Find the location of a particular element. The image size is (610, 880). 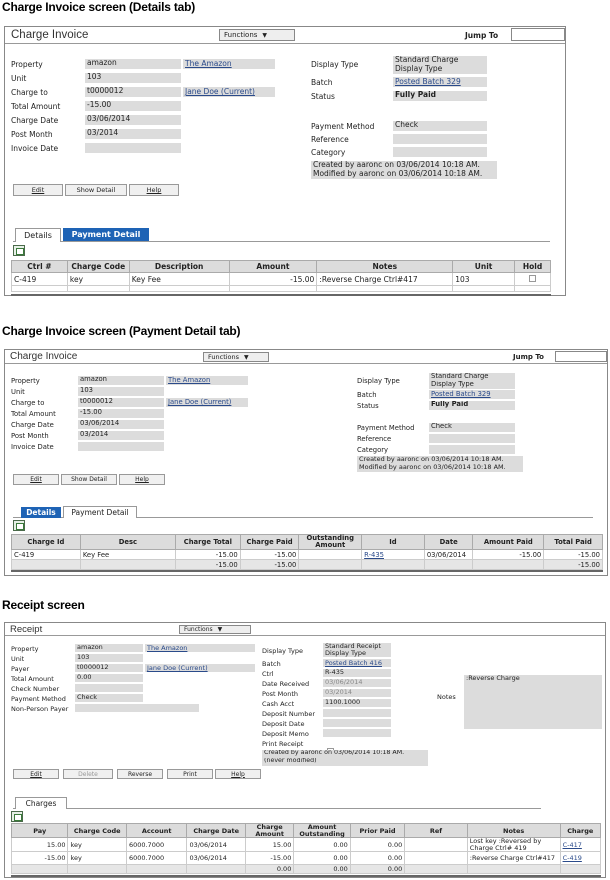

cell-pay: -15.00 is located at coordinates (39, 858).